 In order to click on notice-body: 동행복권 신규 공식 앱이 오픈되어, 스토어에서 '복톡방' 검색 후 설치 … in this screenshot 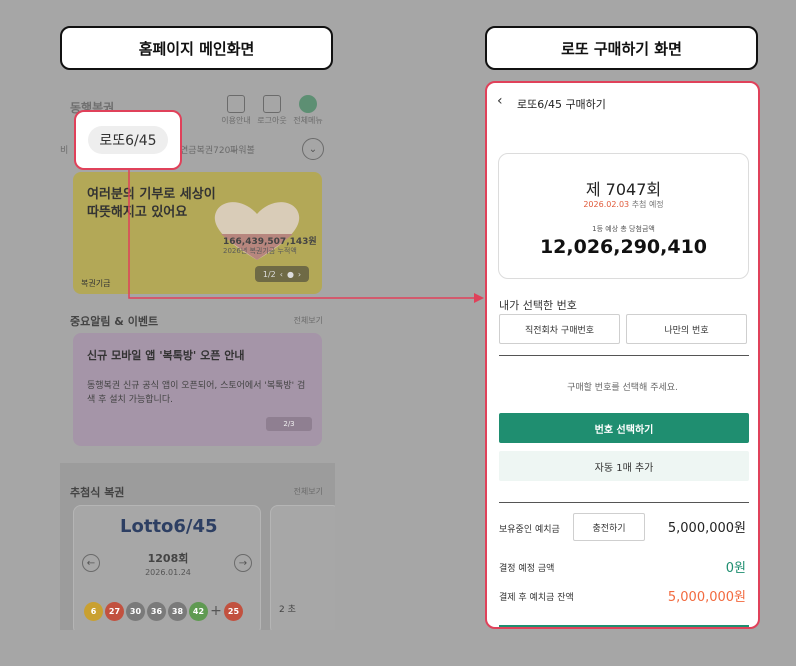, I will do `click(196, 393)`.